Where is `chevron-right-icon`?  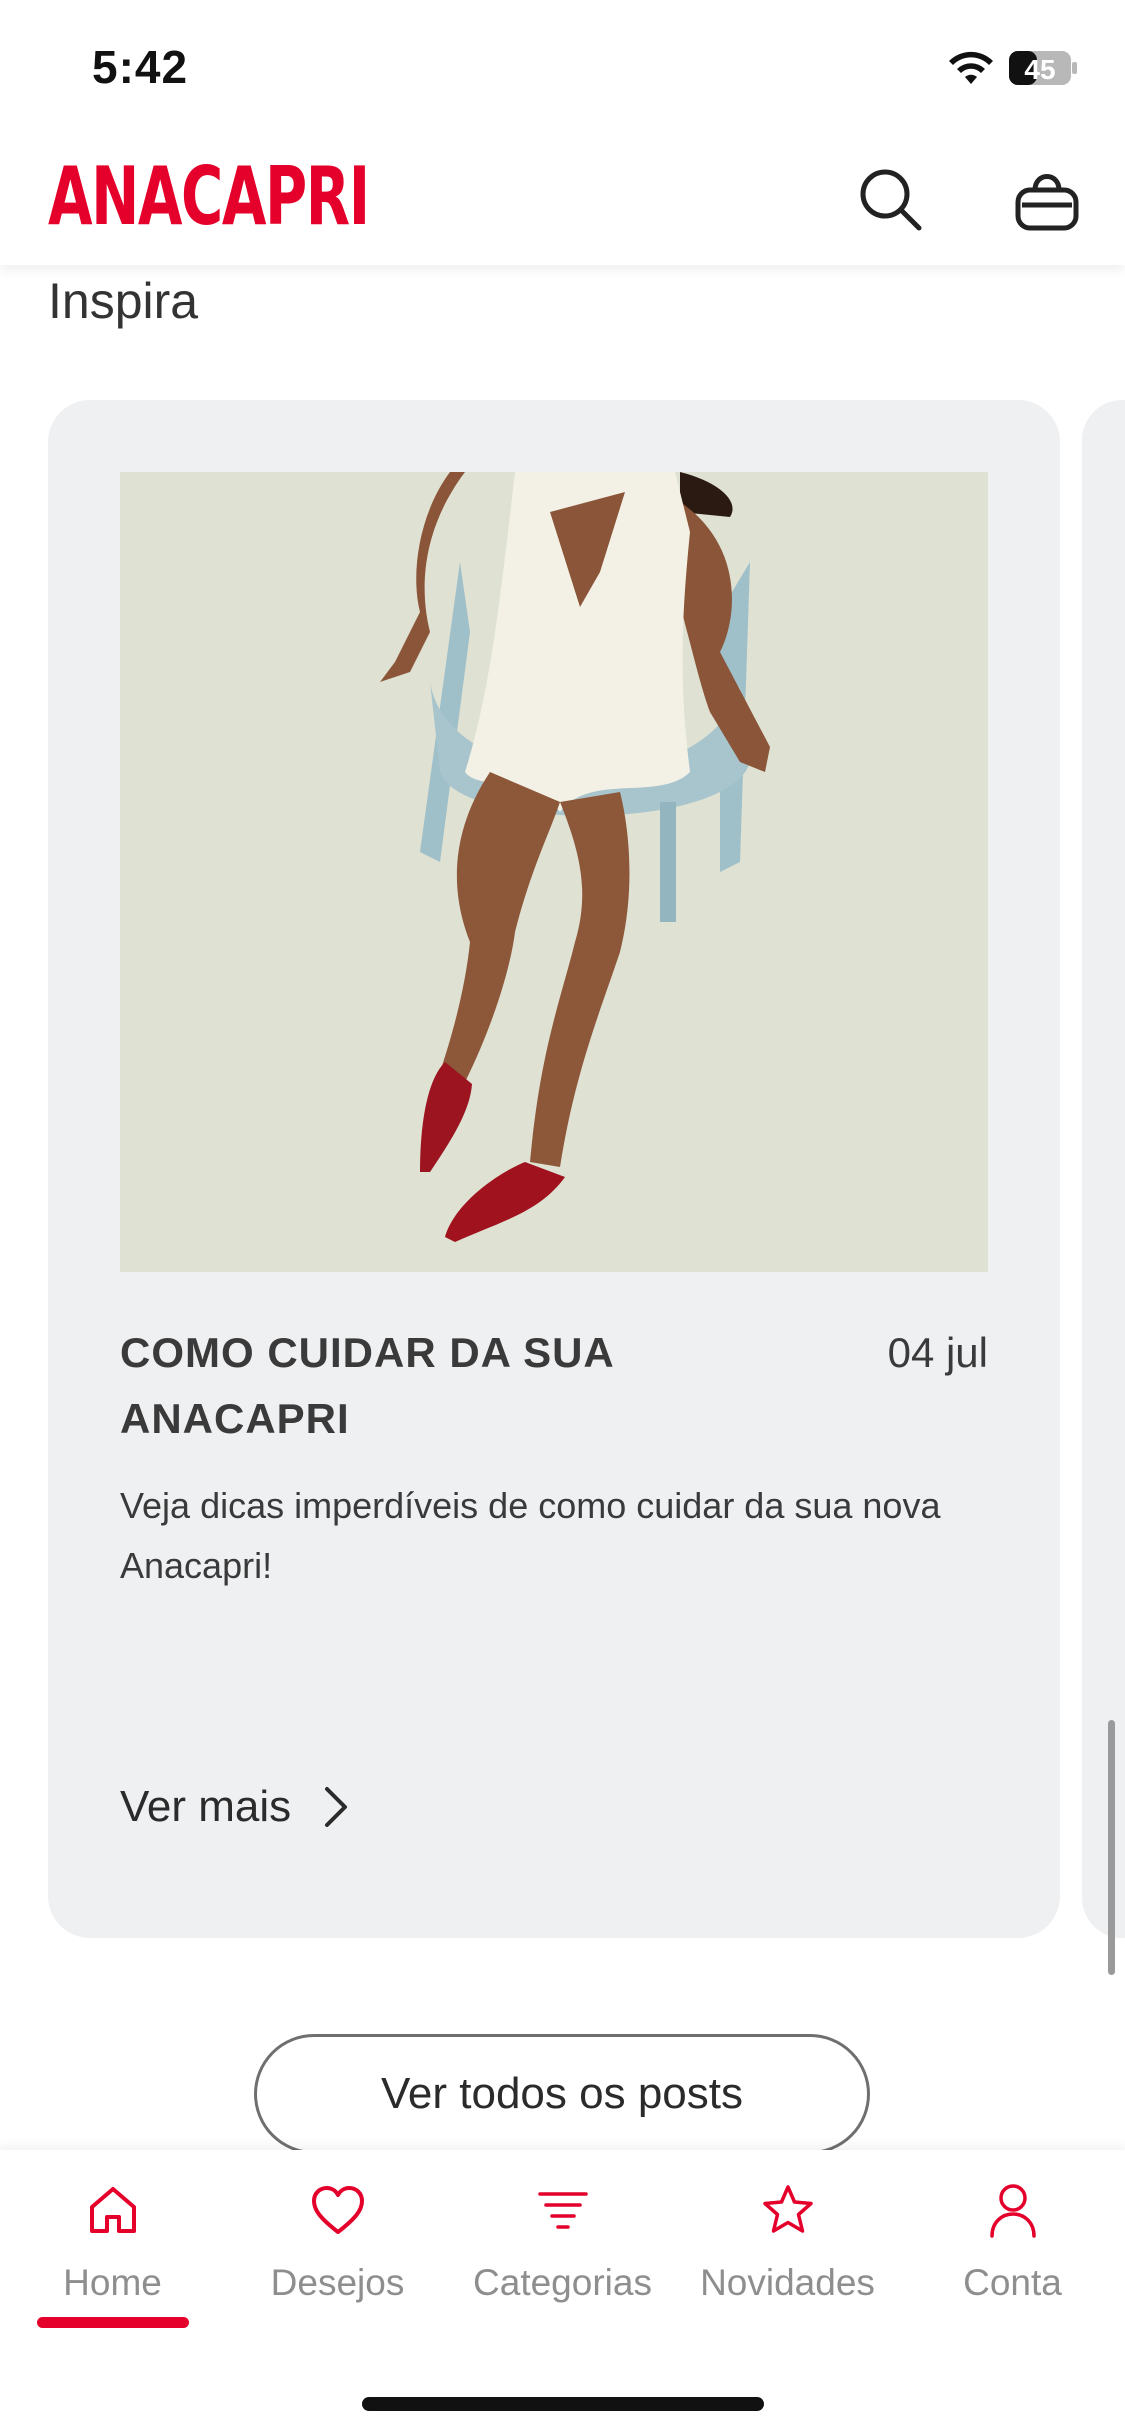 chevron-right-icon is located at coordinates (336, 1807).